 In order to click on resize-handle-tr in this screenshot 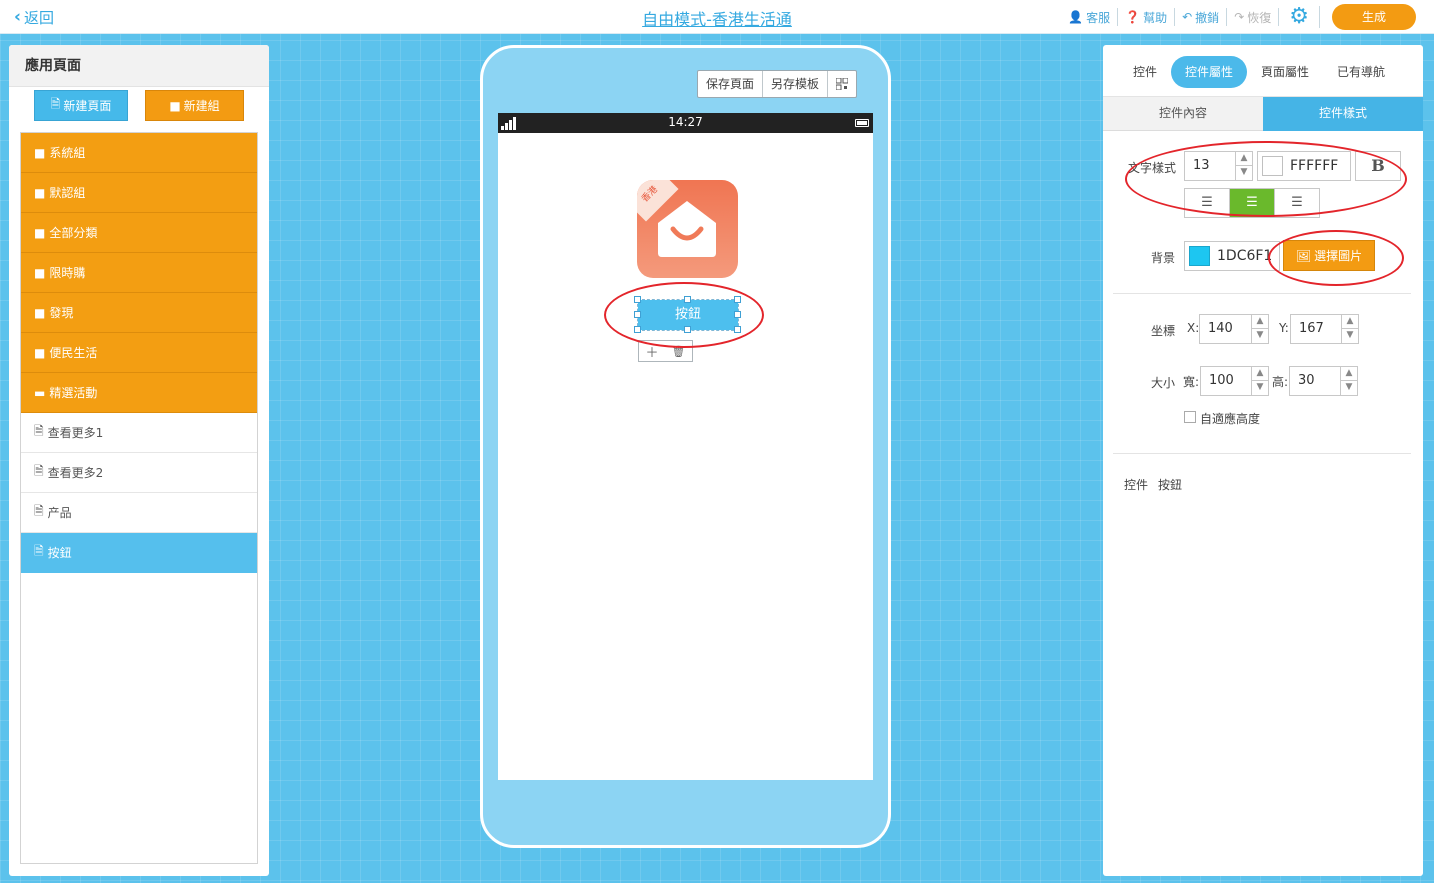, I will do `click(737, 299)`.